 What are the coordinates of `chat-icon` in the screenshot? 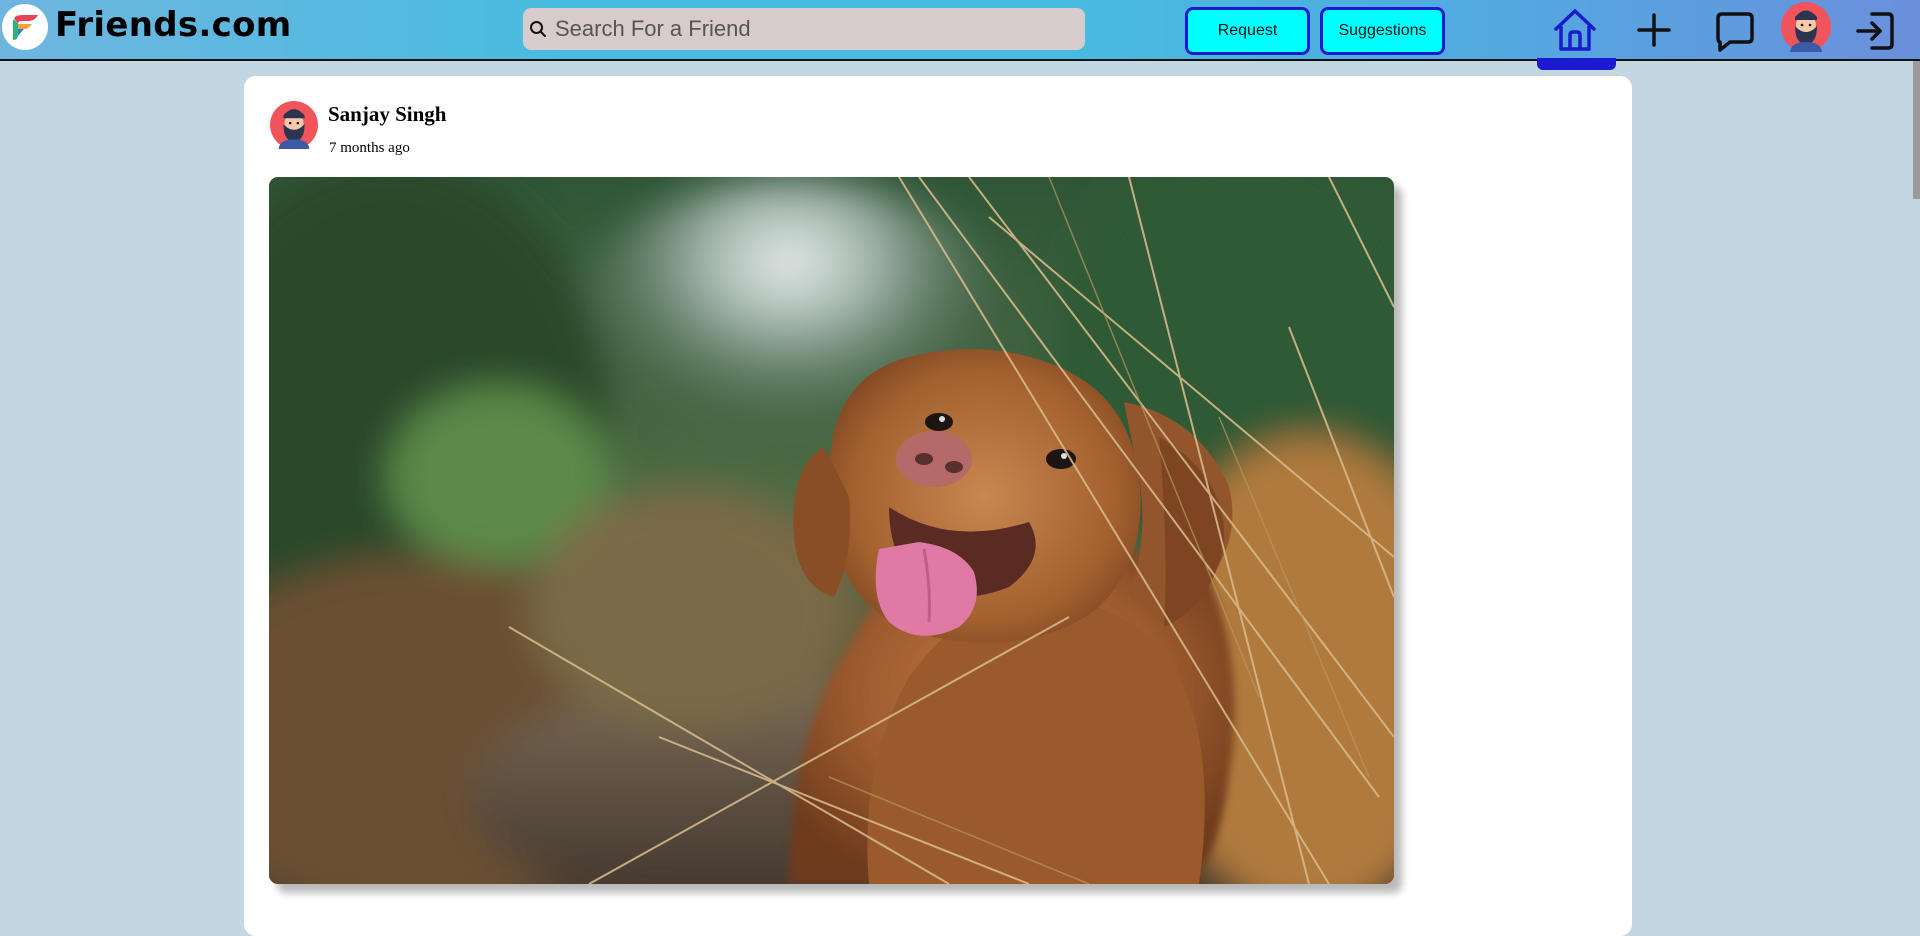 It's located at (1735, 31).